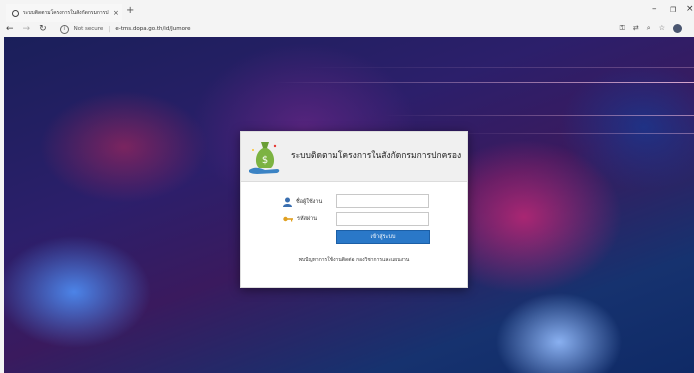 Image resolution: width=694 pixels, height=373 pixels. What do you see at coordinates (152, 29) in the screenshot?
I see `url-text: e-tms.dopa.go.th/id/Jumore` at bounding box center [152, 29].